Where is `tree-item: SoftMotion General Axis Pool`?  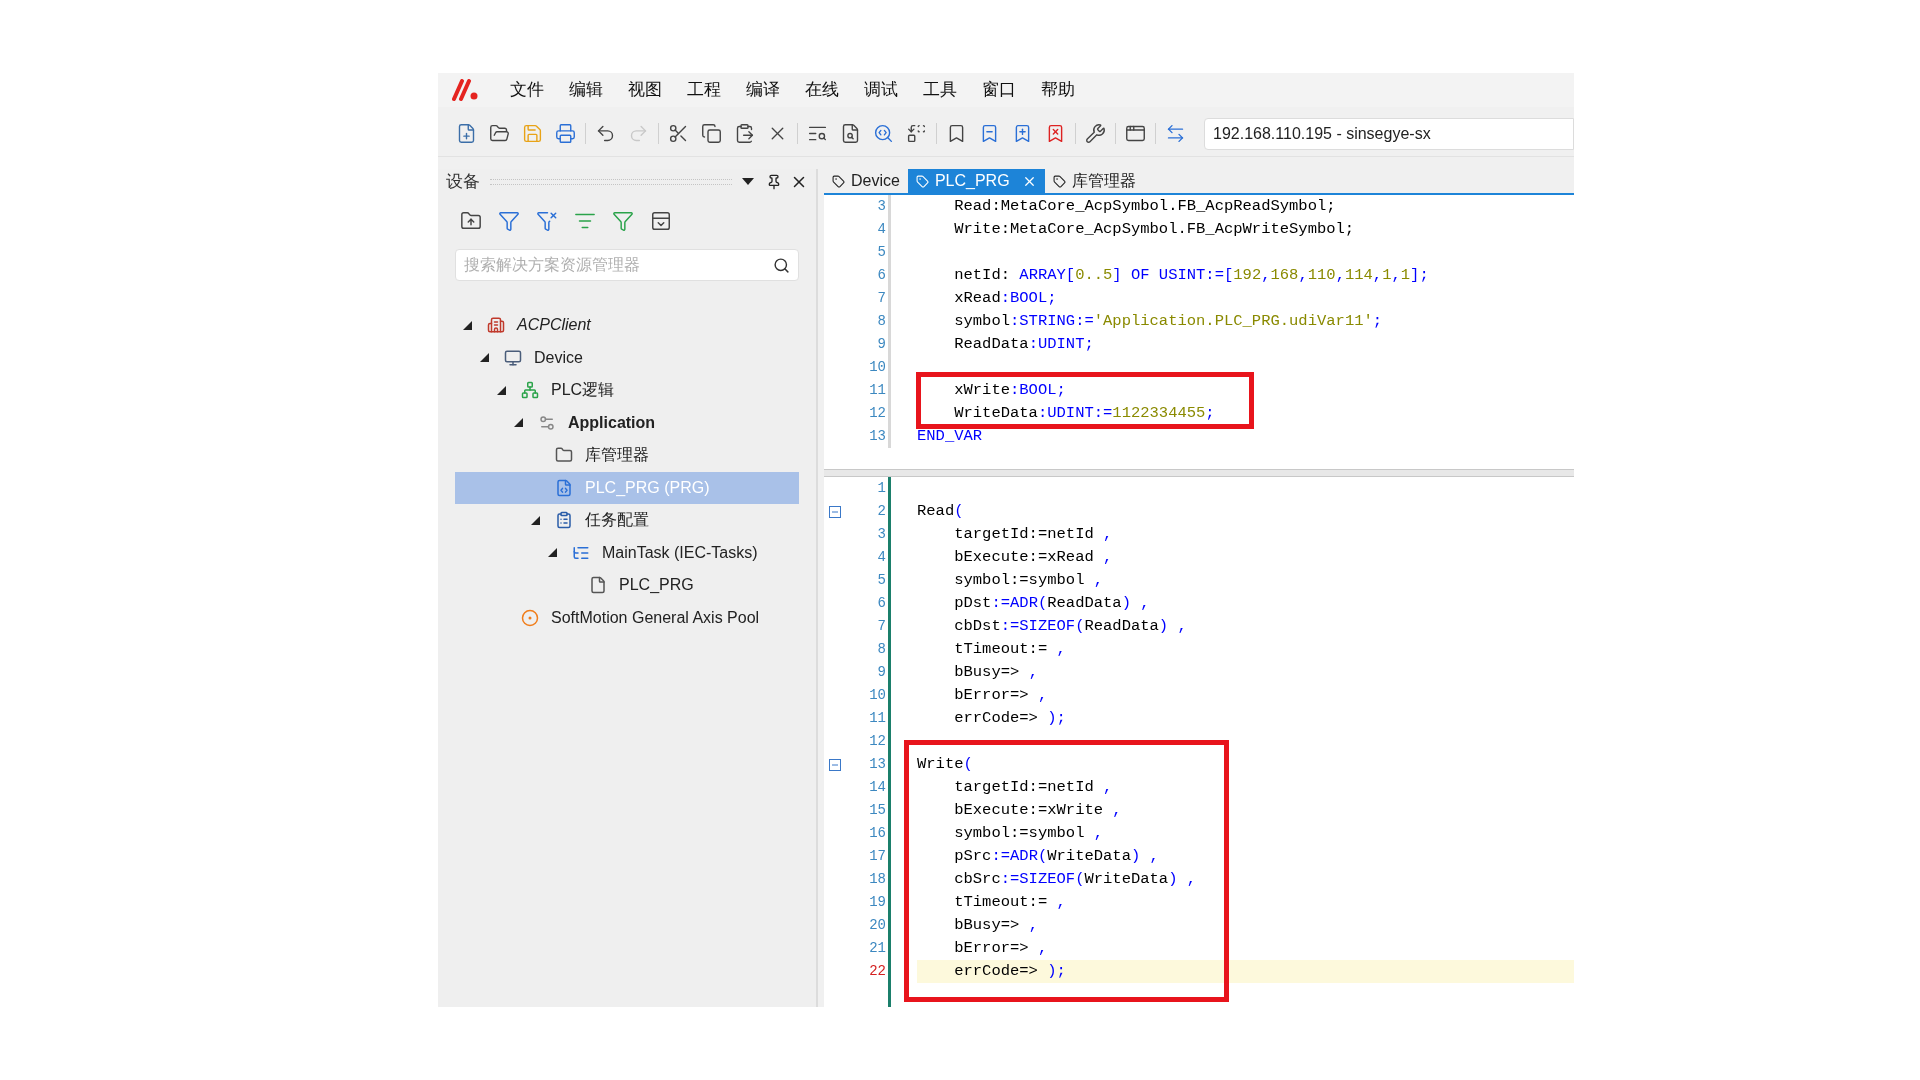 tree-item: SoftMotion General Axis Pool is located at coordinates (627, 617).